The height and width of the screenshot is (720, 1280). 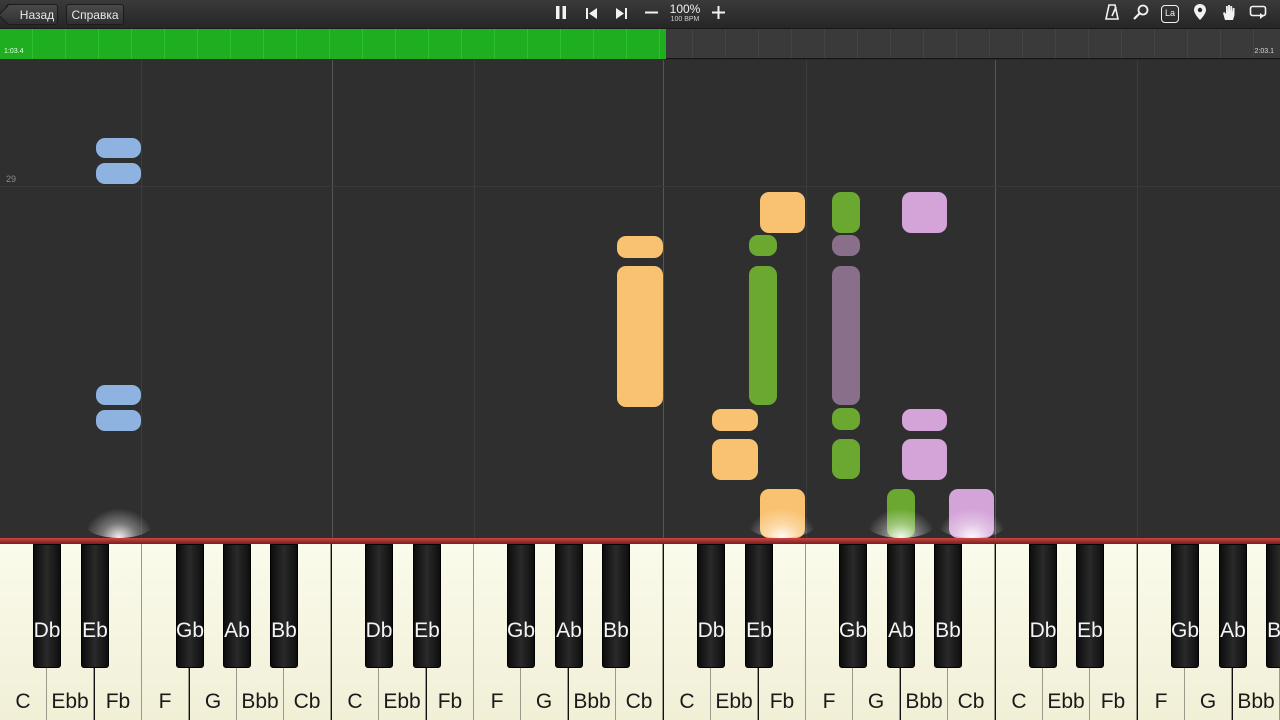 What do you see at coordinates (651, 14) in the screenshot?
I see `minus-icon` at bounding box center [651, 14].